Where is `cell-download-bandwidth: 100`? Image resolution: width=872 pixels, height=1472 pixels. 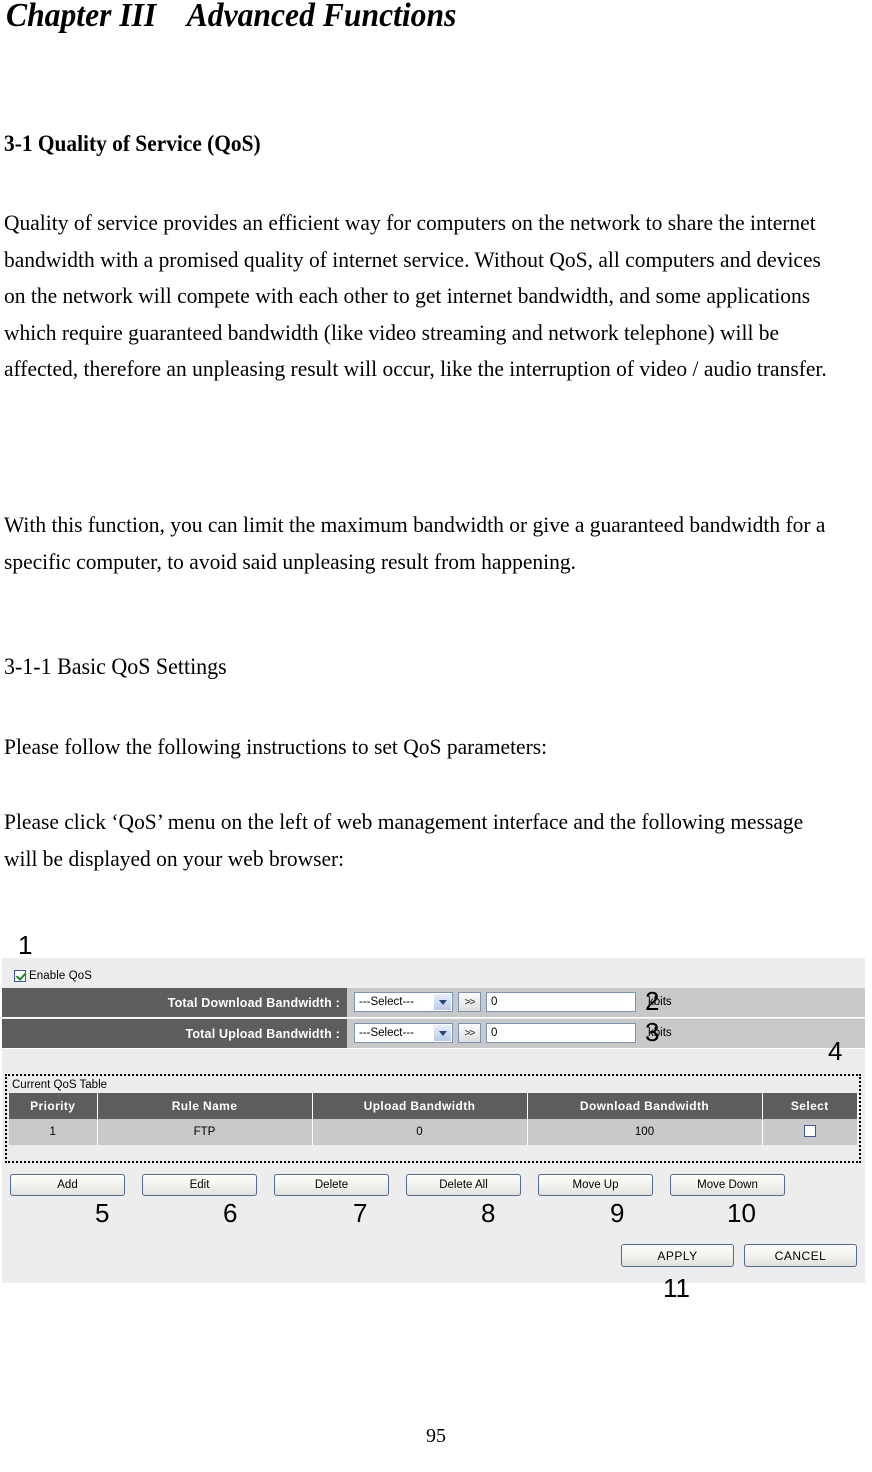
cell-download-bandwidth: 100 is located at coordinates (645, 1132).